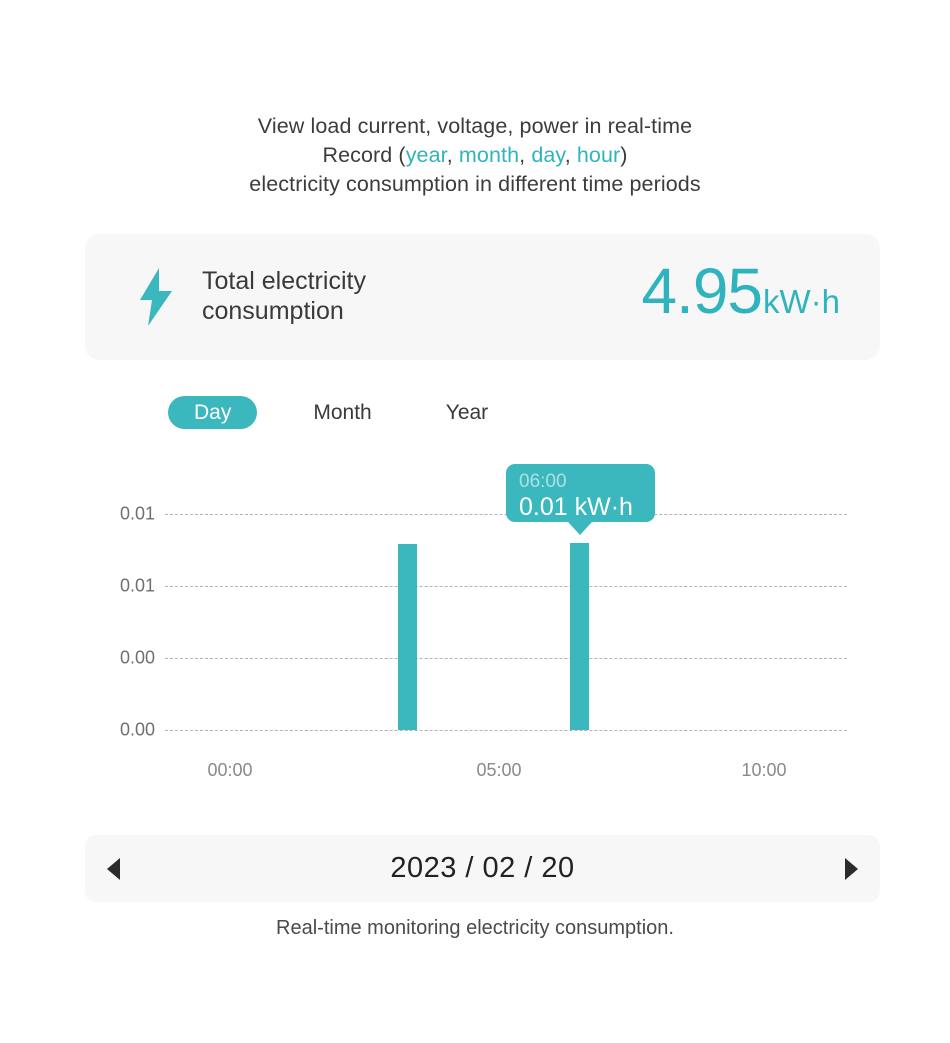 Image resolution: width=950 pixels, height=1043 pixels. What do you see at coordinates (284, 296) in the screenshot?
I see `total-consumption-label: Total electricity consumption` at bounding box center [284, 296].